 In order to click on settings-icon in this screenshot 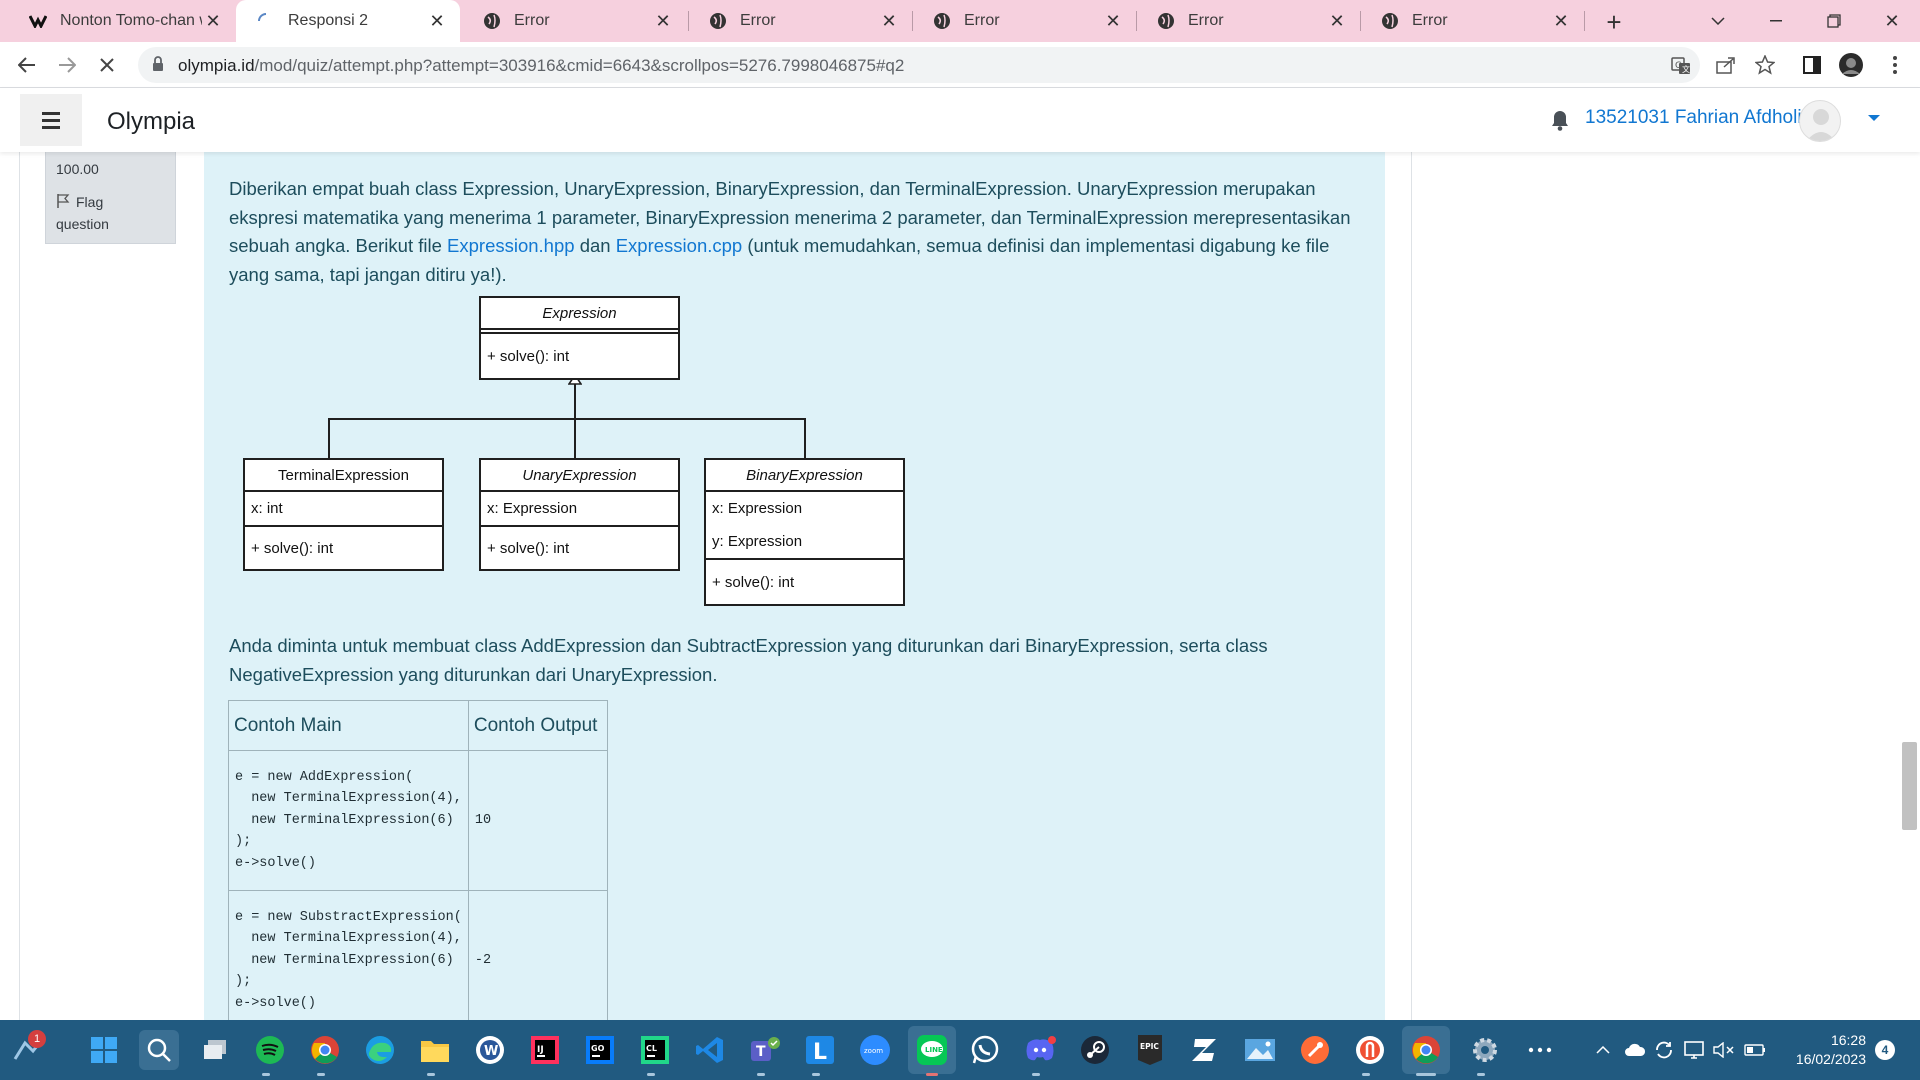, I will do `click(1485, 1050)`.